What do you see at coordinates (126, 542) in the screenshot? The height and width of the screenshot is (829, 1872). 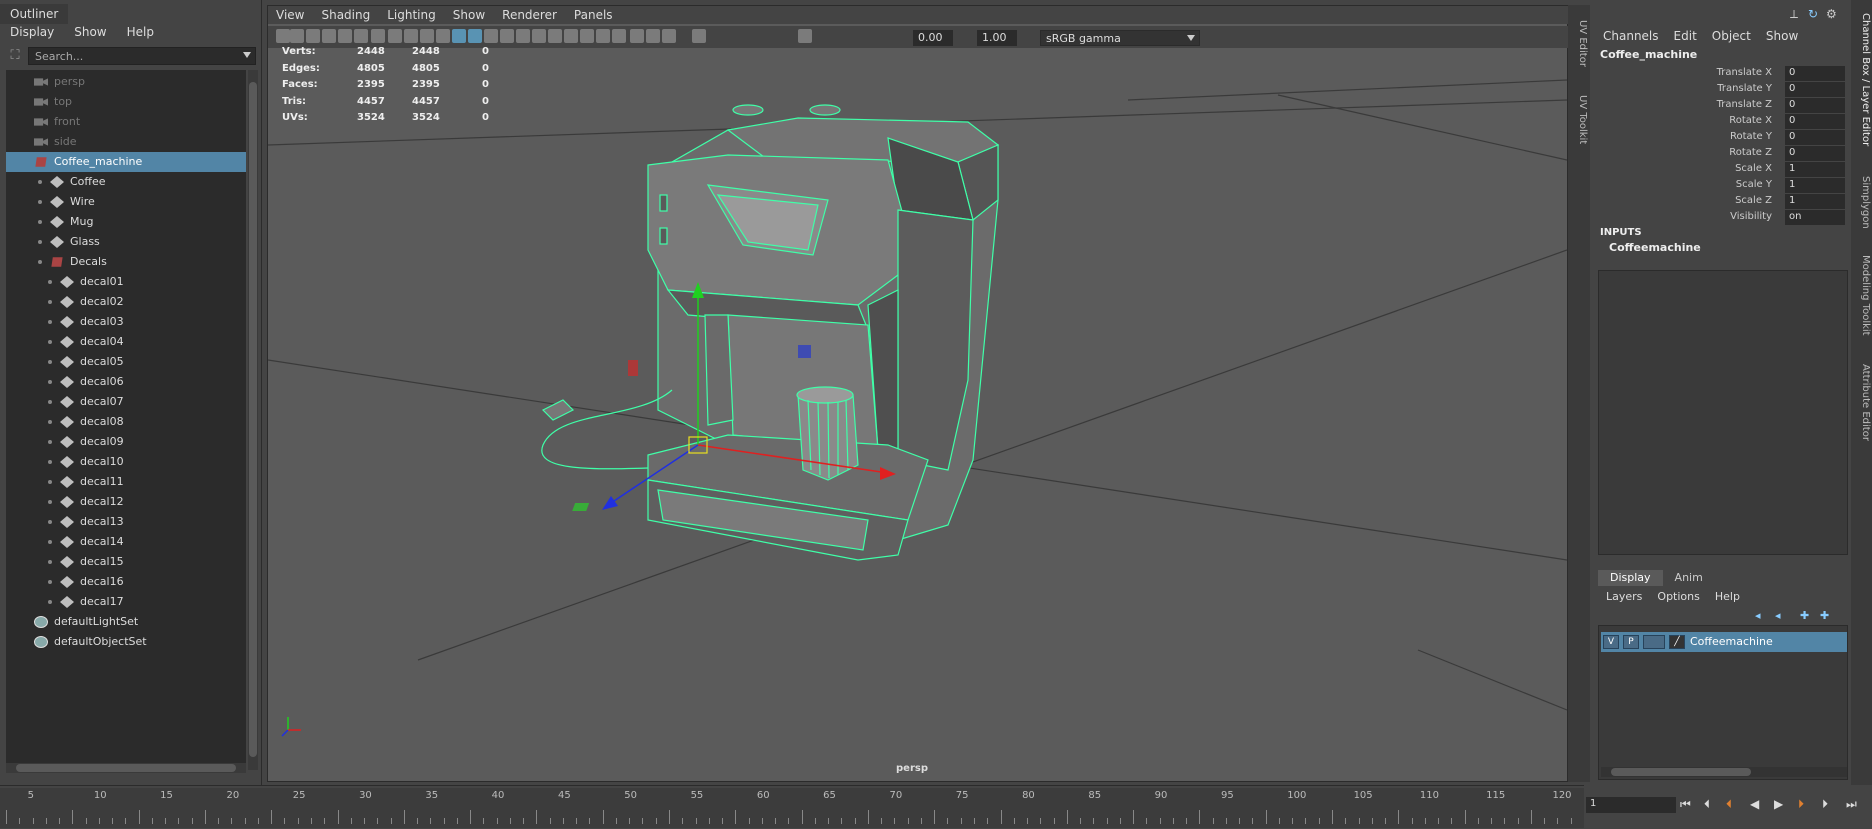 I see `outliner-item: decal14` at bounding box center [126, 542].